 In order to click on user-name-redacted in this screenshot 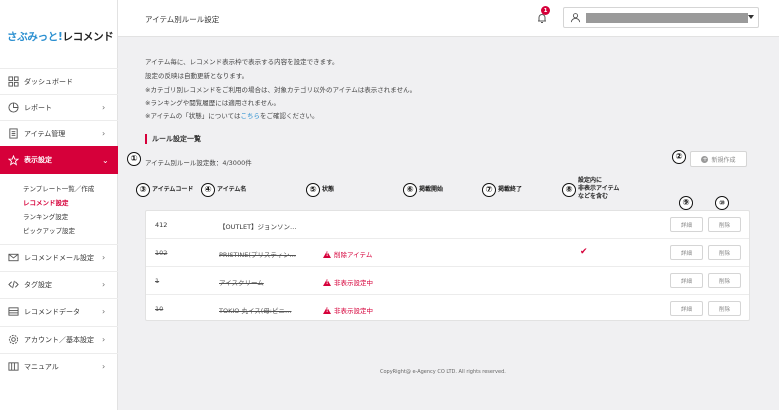, I will do `click(667, 18)`.